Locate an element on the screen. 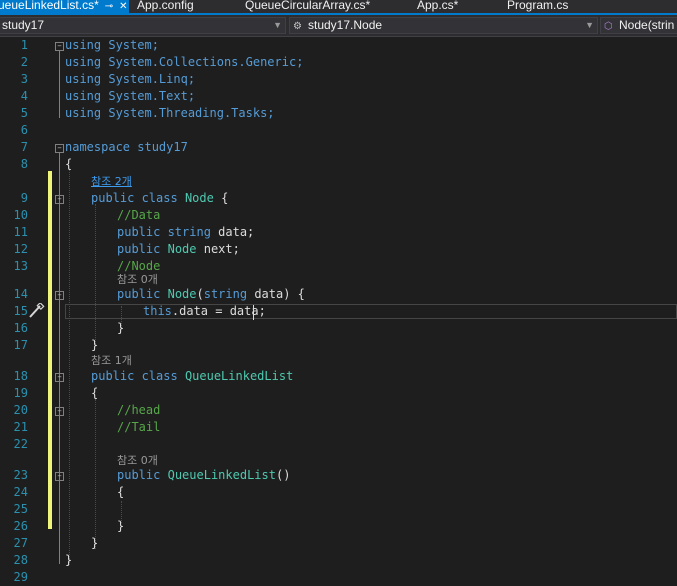  code-line: 7 − namespace study17 is located at coordinates (338, 147).